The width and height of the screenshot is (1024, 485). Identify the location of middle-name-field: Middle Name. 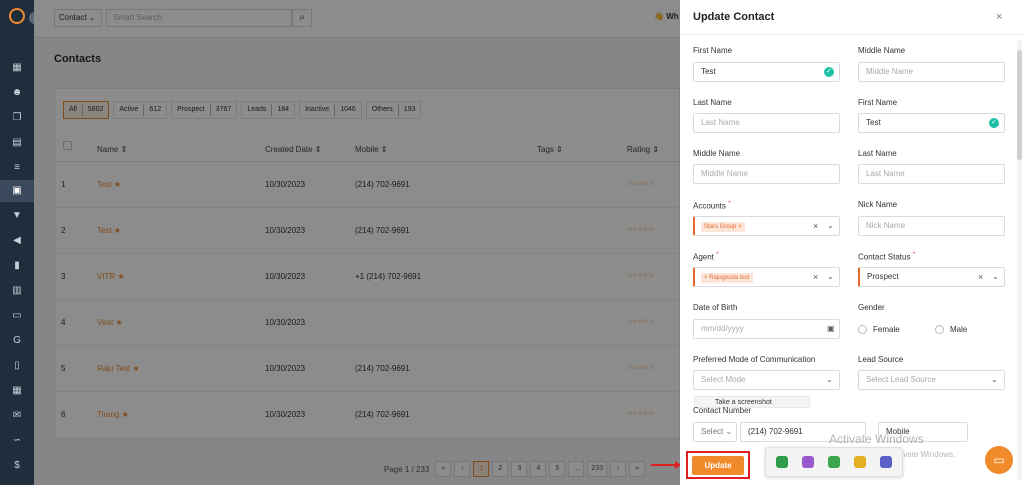
(931, 72).